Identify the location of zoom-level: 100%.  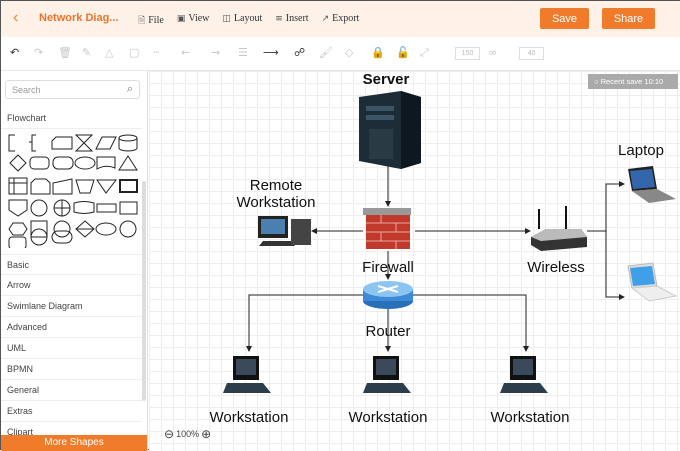
(188, 434).